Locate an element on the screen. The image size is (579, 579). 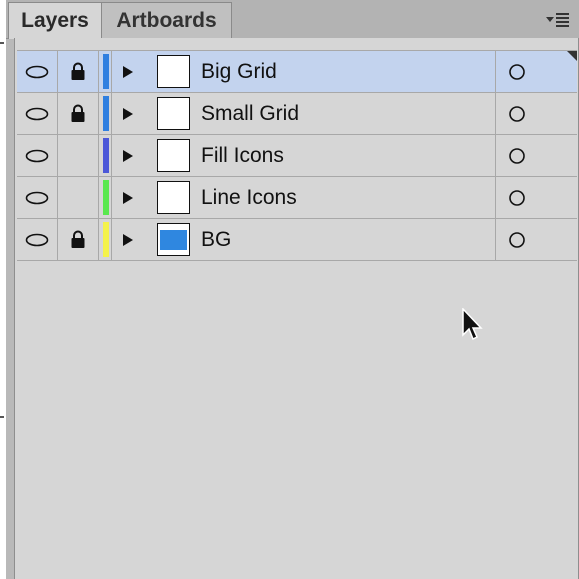
layer-name: BG is located at coordinates (216, 239).